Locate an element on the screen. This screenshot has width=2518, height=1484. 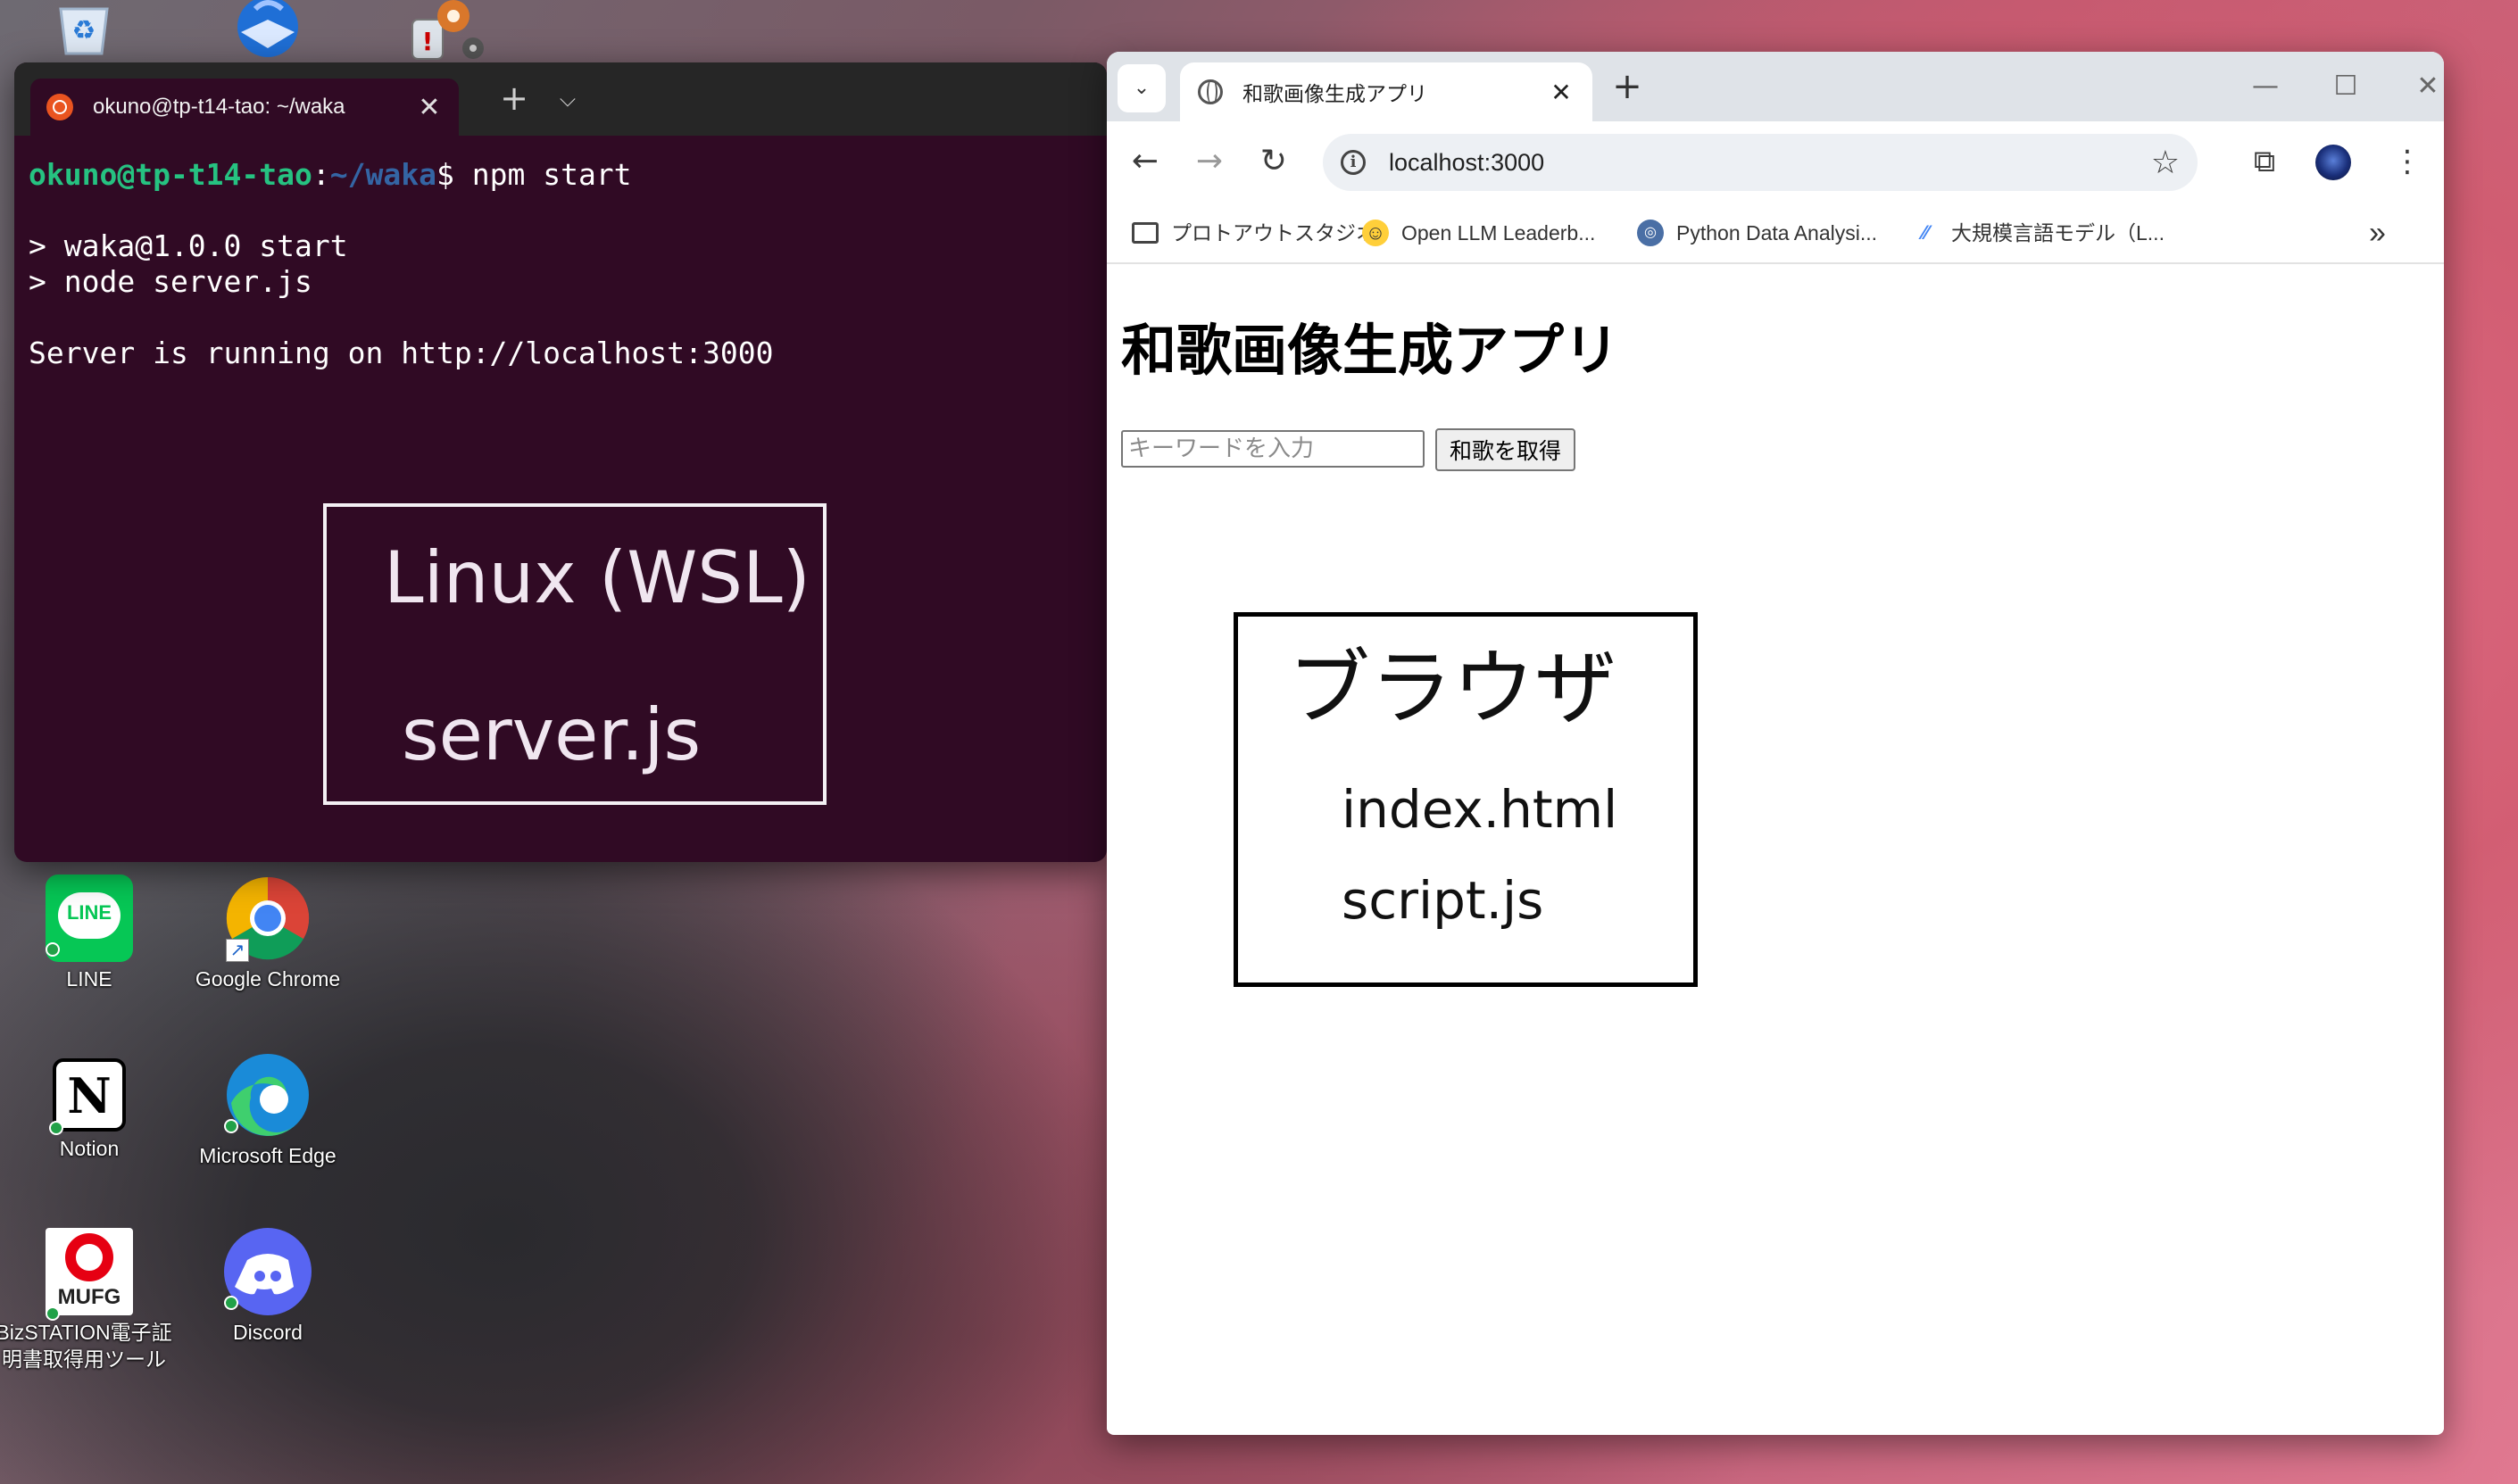
more-bookmarks-icon: » is located at coordinates (2377, 233).